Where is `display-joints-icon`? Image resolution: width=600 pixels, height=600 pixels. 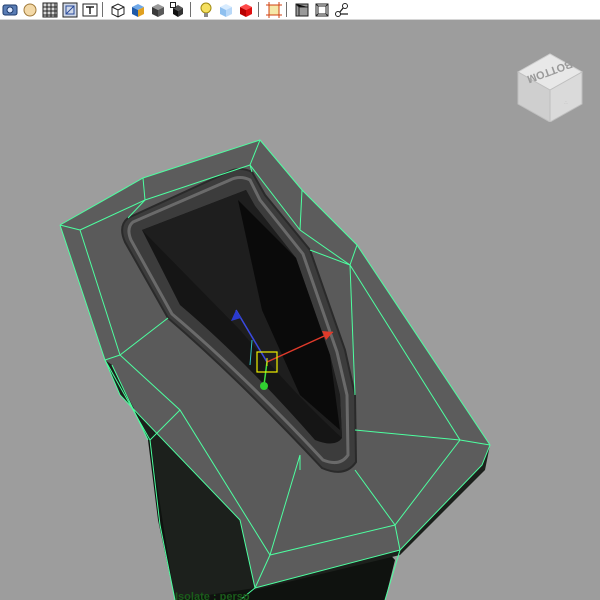 display-joints-icon is located at coordinates (341, 9).